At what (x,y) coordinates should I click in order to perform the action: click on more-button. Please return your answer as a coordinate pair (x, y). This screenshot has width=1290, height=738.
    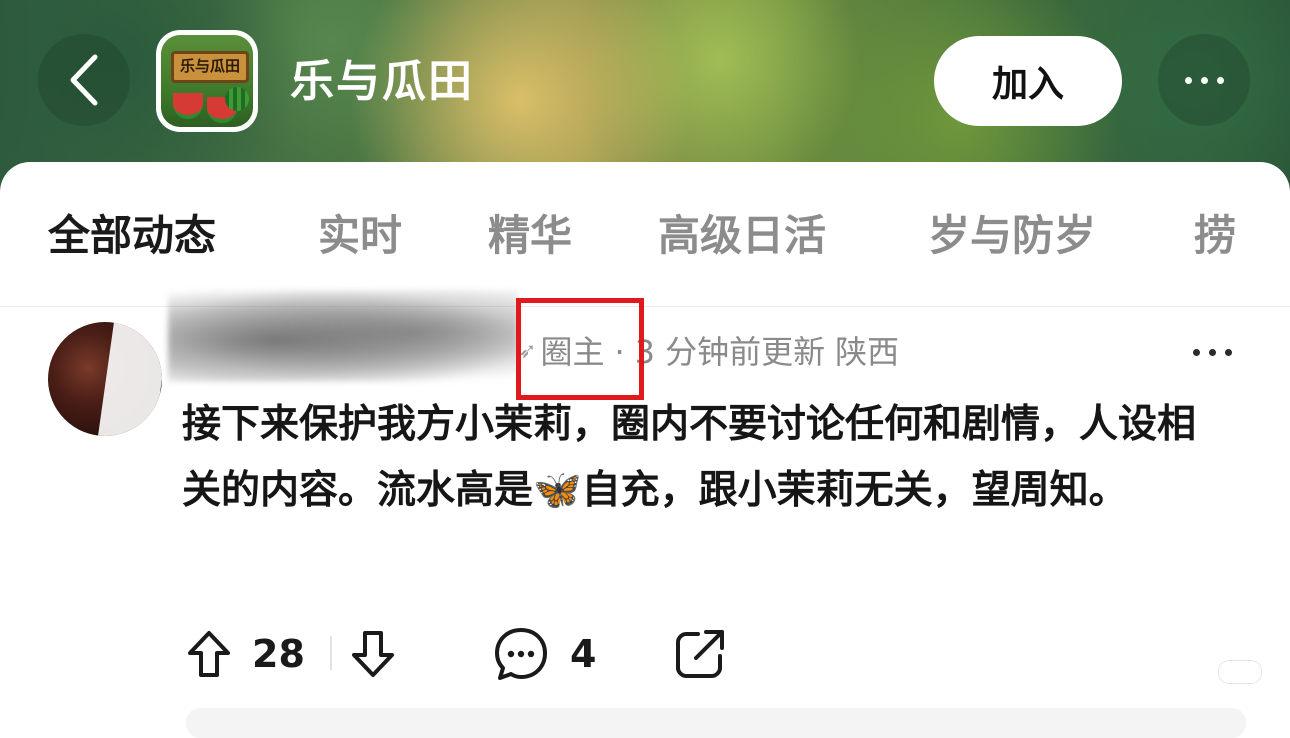
    Looking at the image, I should click on (1204, 80).